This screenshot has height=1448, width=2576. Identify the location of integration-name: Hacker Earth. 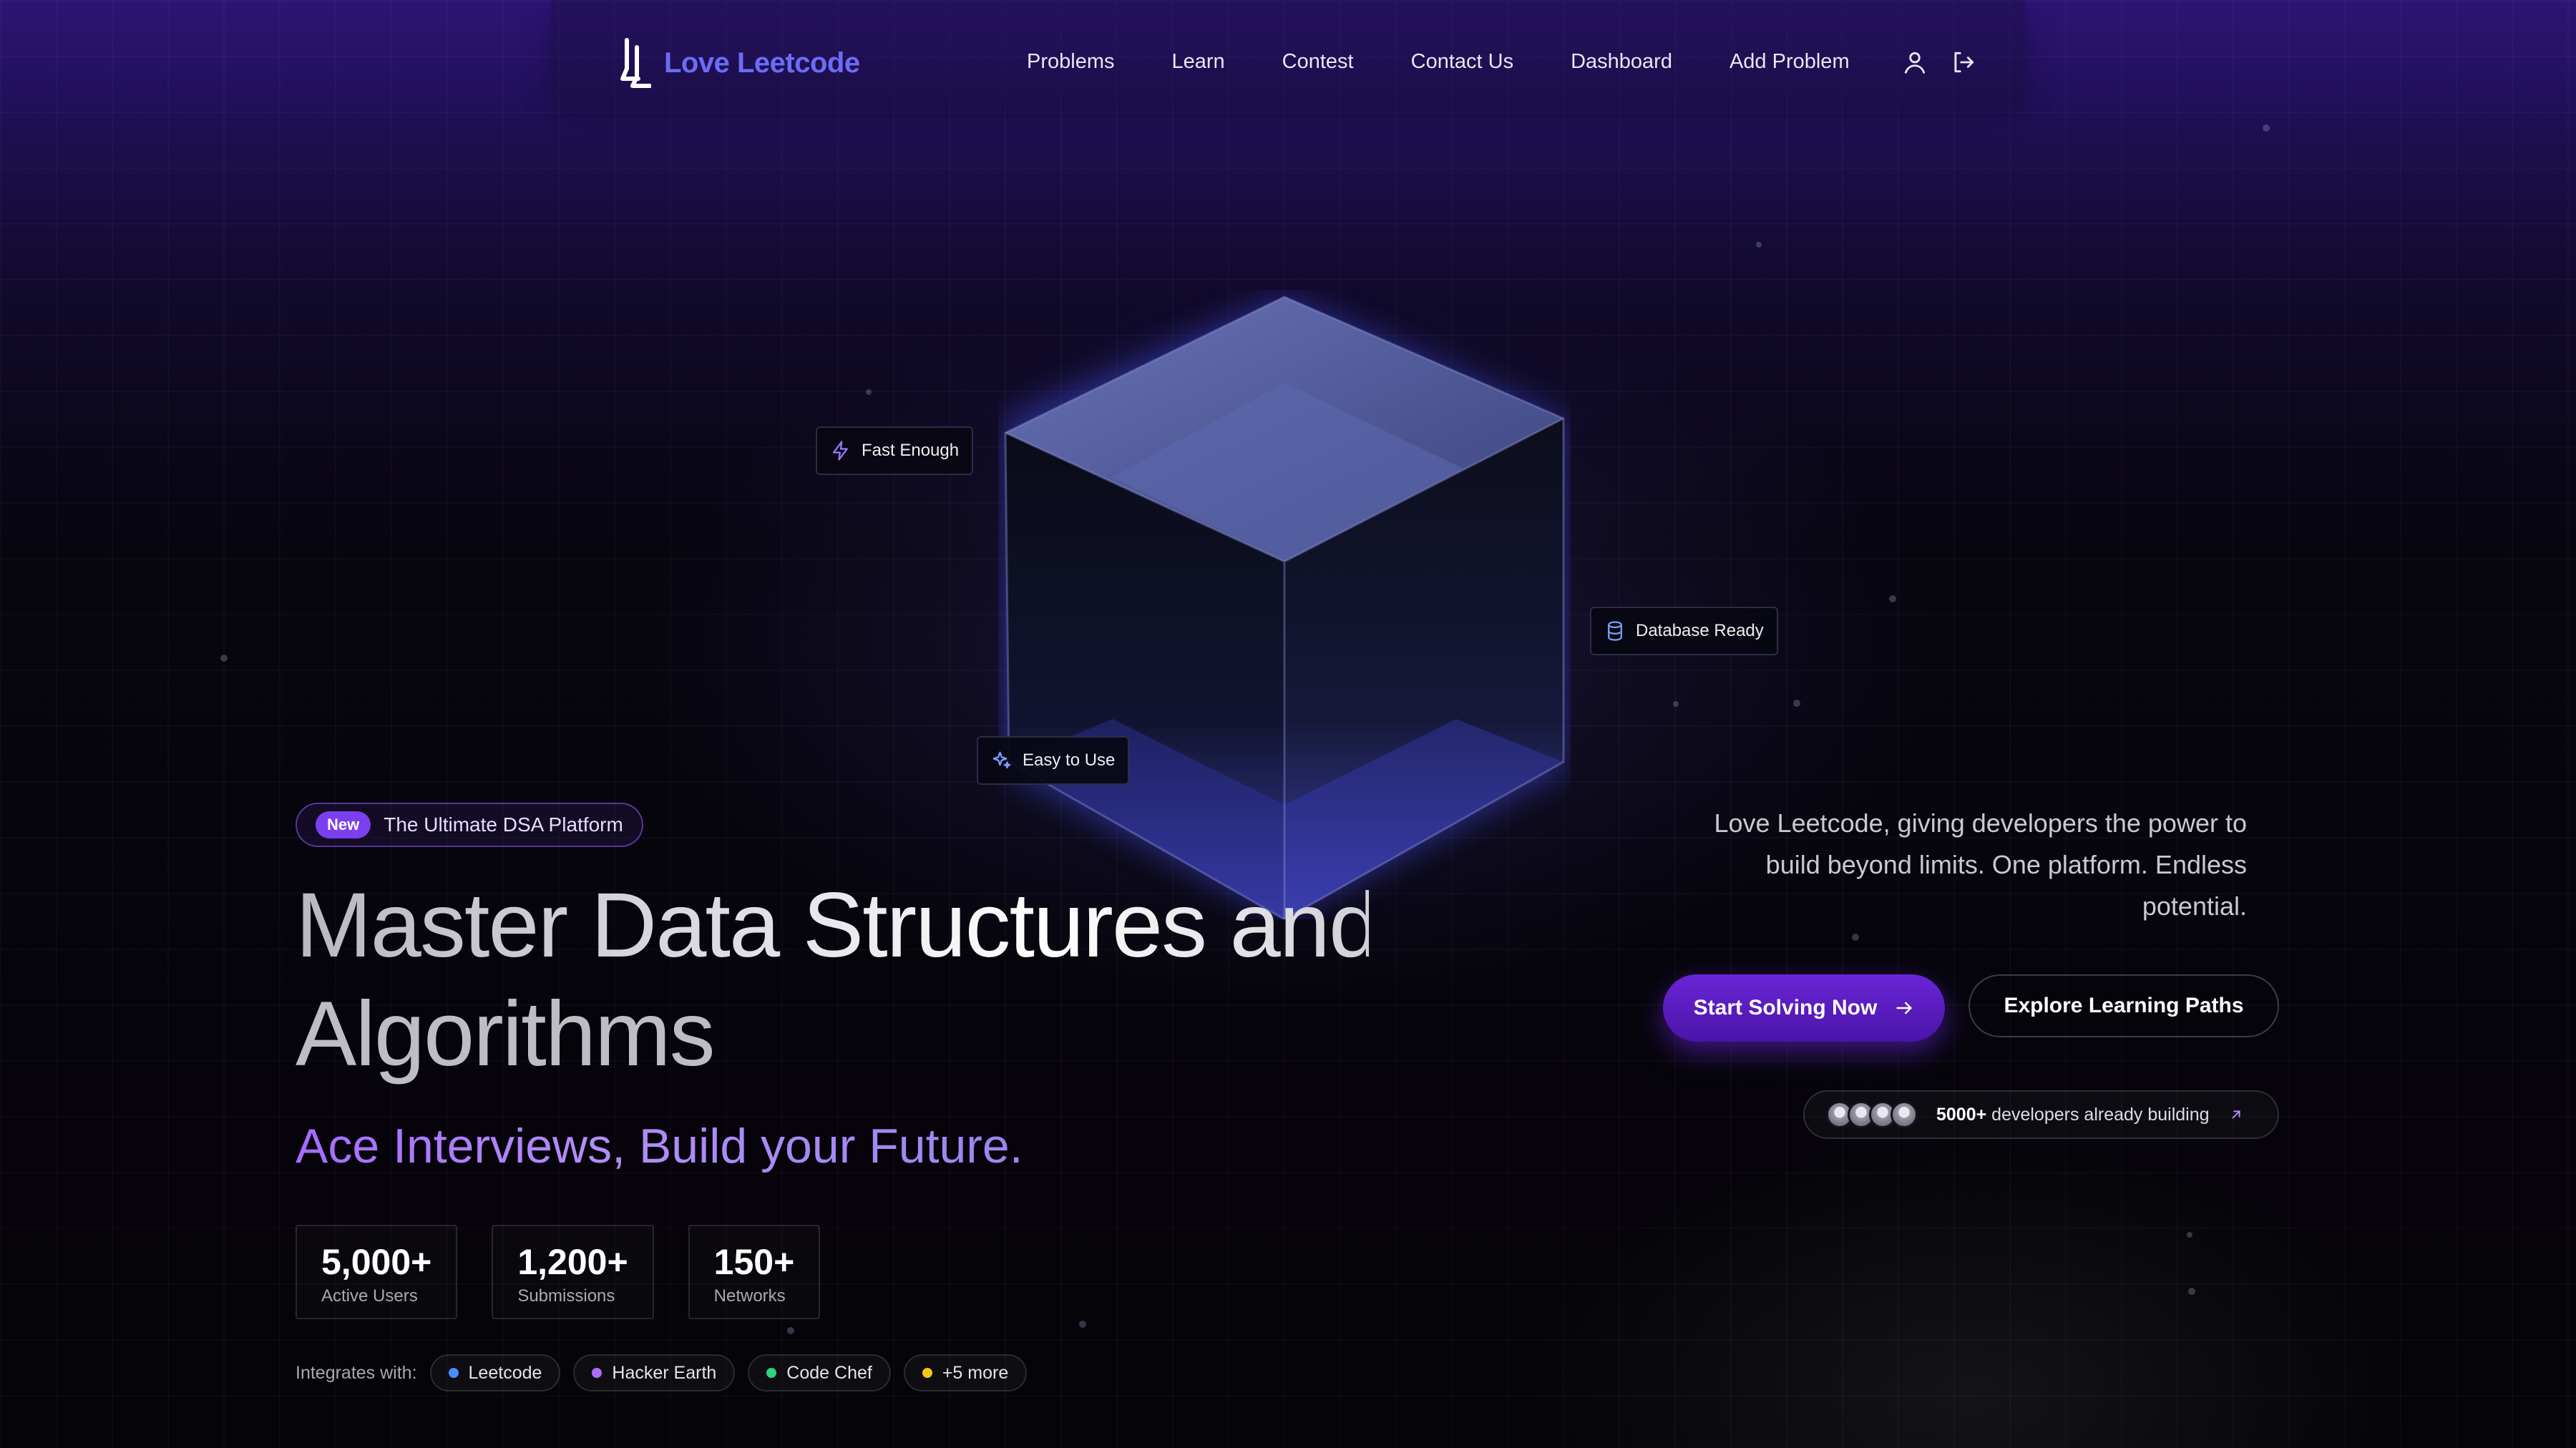
(664, 1372).